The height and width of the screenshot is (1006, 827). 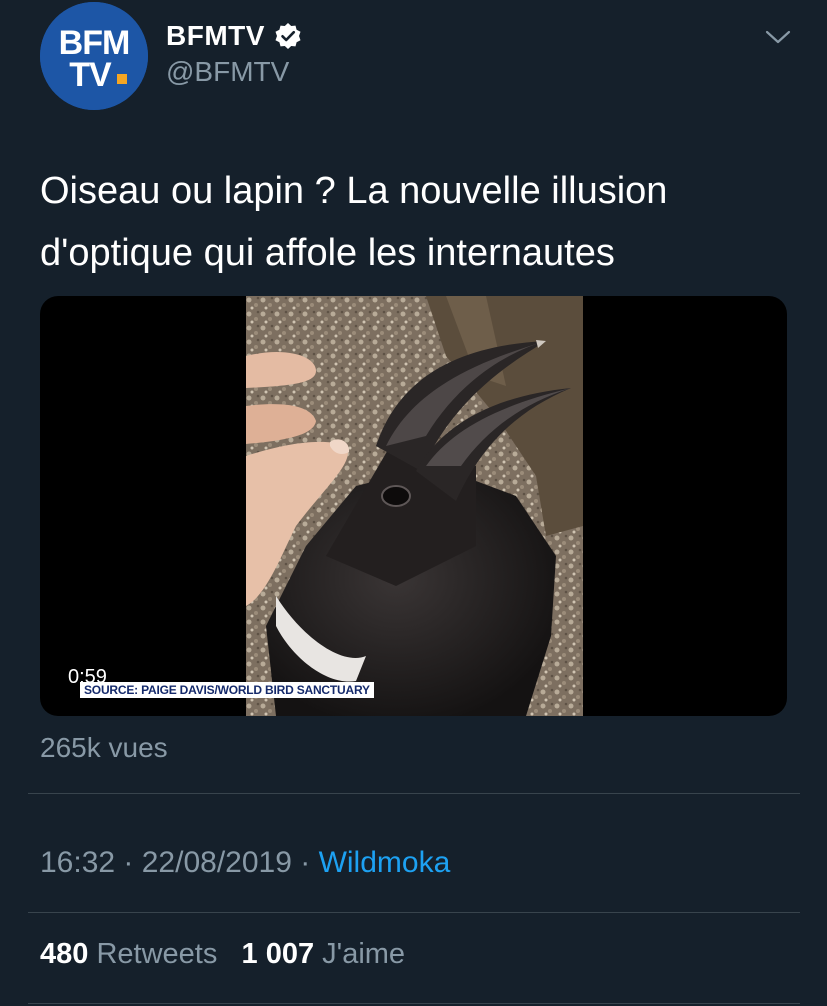 I want to click on tweet-stats: 480 Retweets 1 007 J'aime, so click(x=222, y=954).